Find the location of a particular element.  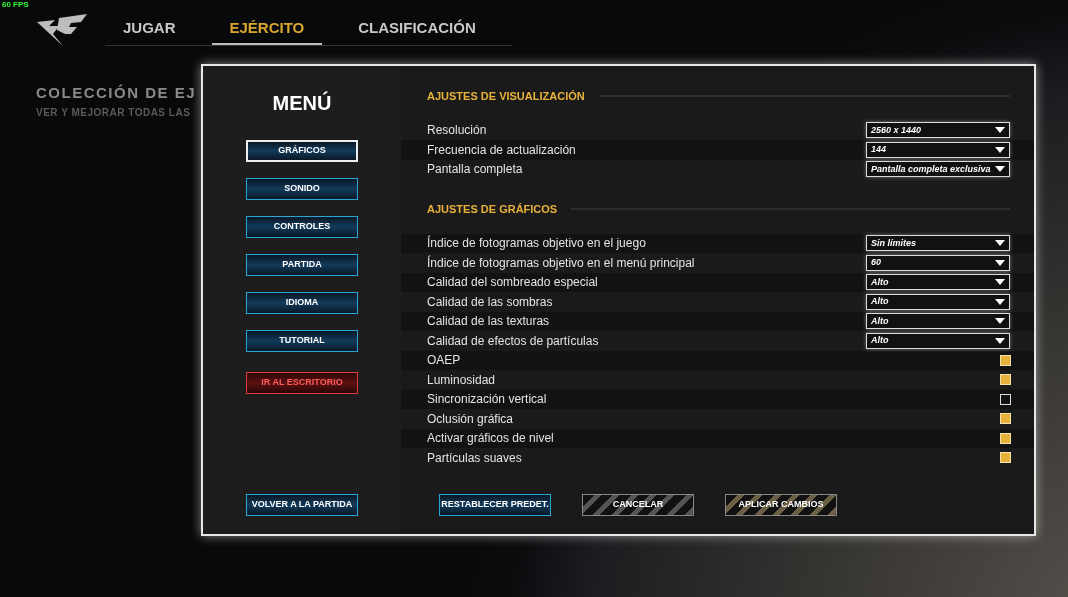

action-button: APLICAR CAMBIOS is located at coordinates (781, 505).